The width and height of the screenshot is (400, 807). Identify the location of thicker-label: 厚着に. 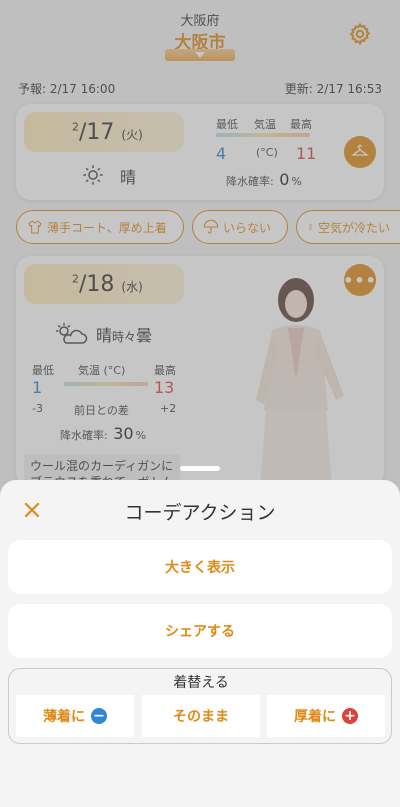
(315, 717).